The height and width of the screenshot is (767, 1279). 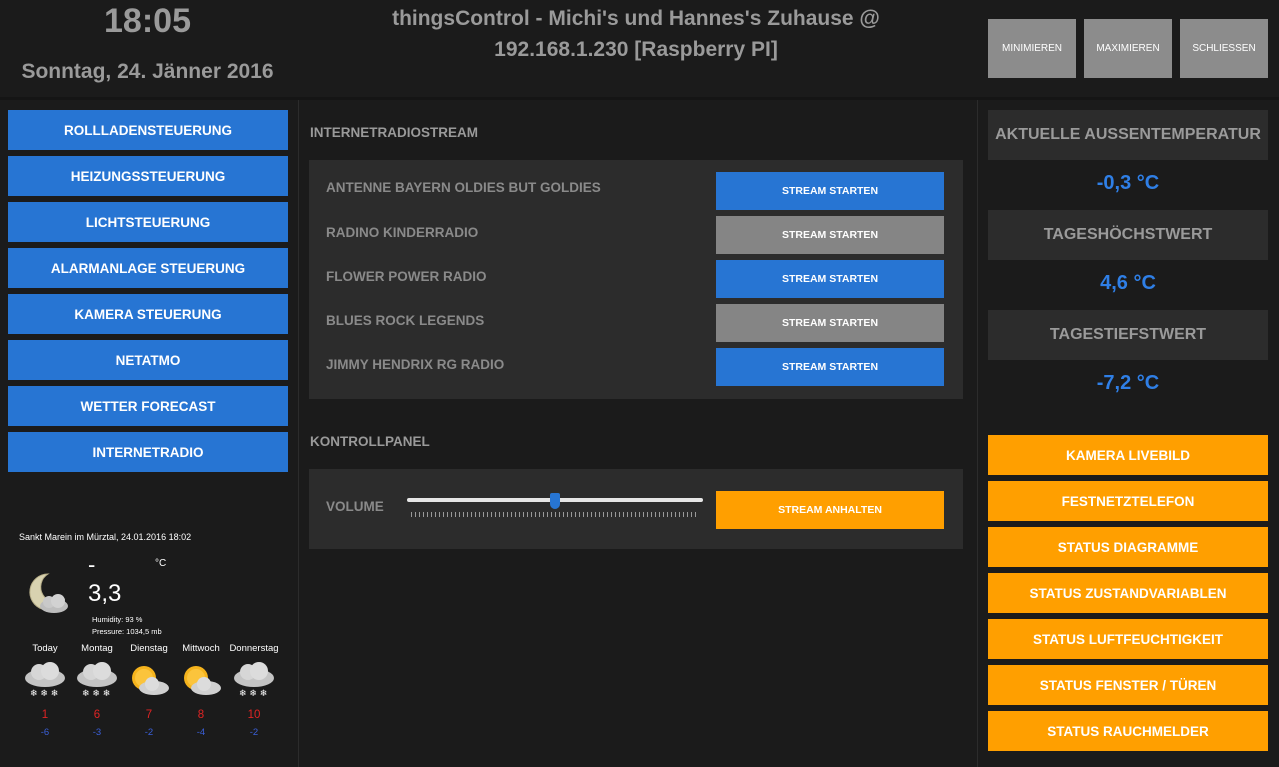 I want to click on forecast-day: Today, so click(x=45, y=648).